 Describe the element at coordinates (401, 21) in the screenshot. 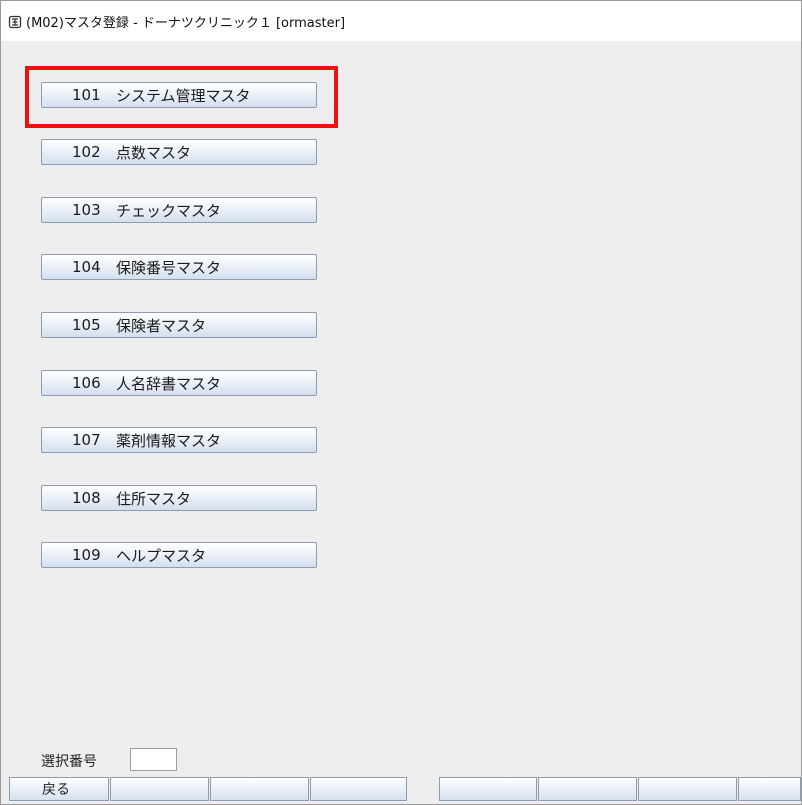

I see `title-bar: (M02)マスタ登録 - ドーナツクリニック１ [ormaster]` at that location.